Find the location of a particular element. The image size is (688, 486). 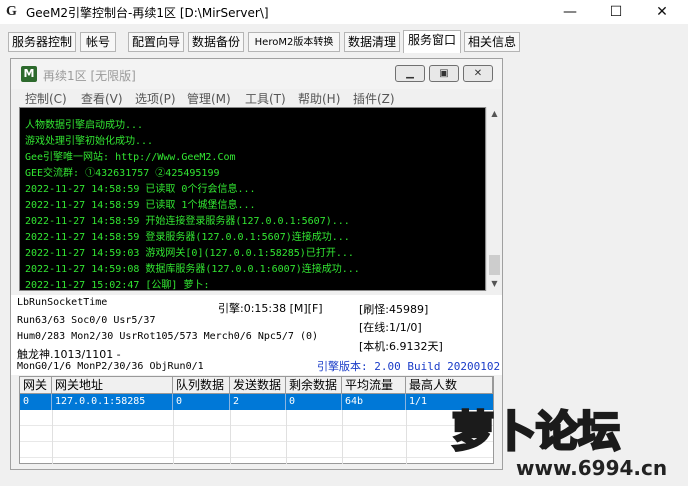

column-header: 平均流量 is located at coordinates (374, 385).